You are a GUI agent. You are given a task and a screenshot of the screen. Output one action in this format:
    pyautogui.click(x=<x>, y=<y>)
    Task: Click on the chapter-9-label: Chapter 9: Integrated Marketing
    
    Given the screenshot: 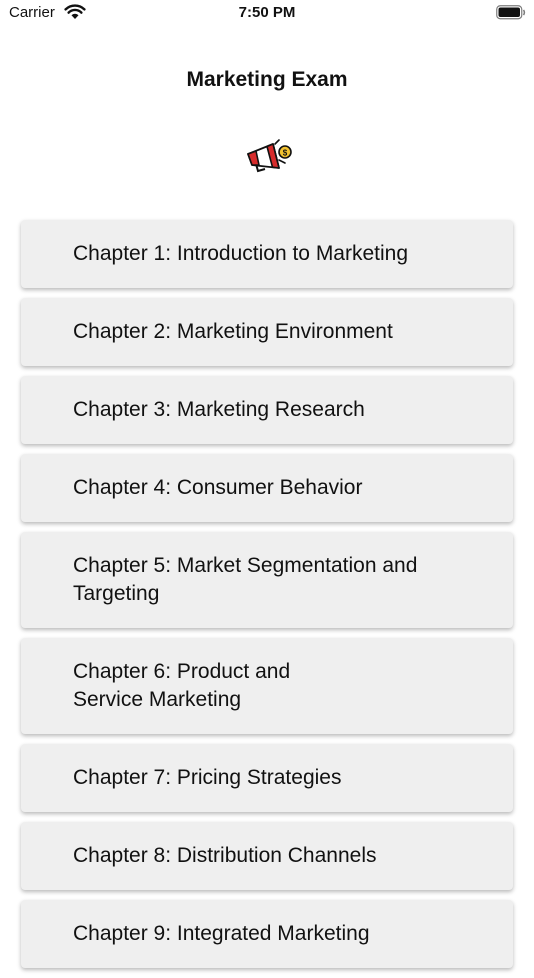 What is the action you would take?
    pyautogui.click(x=221, y=933)
    